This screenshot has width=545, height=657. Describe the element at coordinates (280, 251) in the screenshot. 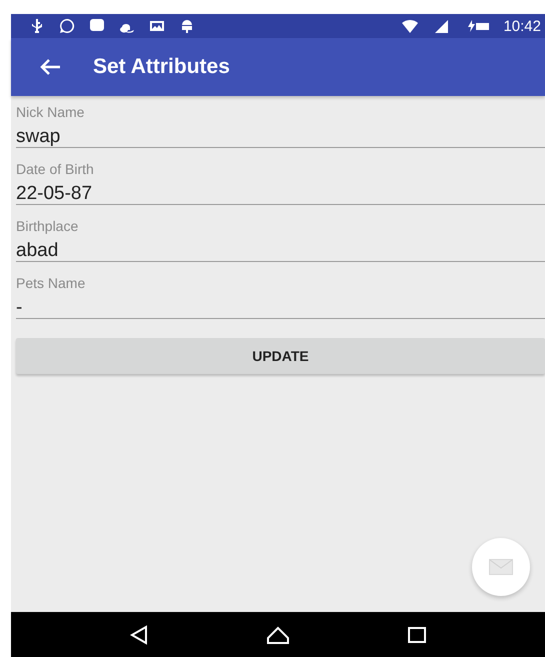

I see `input-field: abad` at that location.